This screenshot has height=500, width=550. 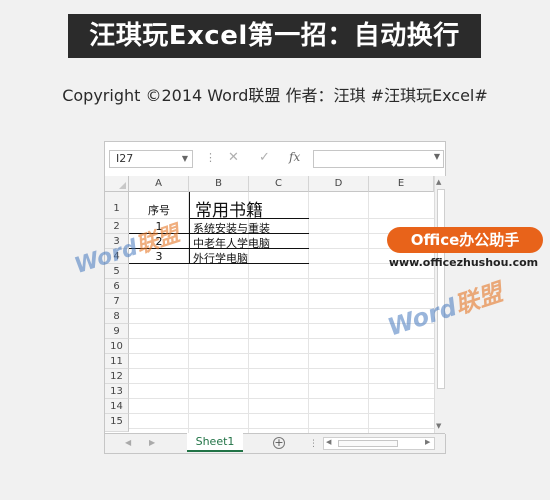 I want to click on more-options-icon: ⋮, so click(x=313, y=444).